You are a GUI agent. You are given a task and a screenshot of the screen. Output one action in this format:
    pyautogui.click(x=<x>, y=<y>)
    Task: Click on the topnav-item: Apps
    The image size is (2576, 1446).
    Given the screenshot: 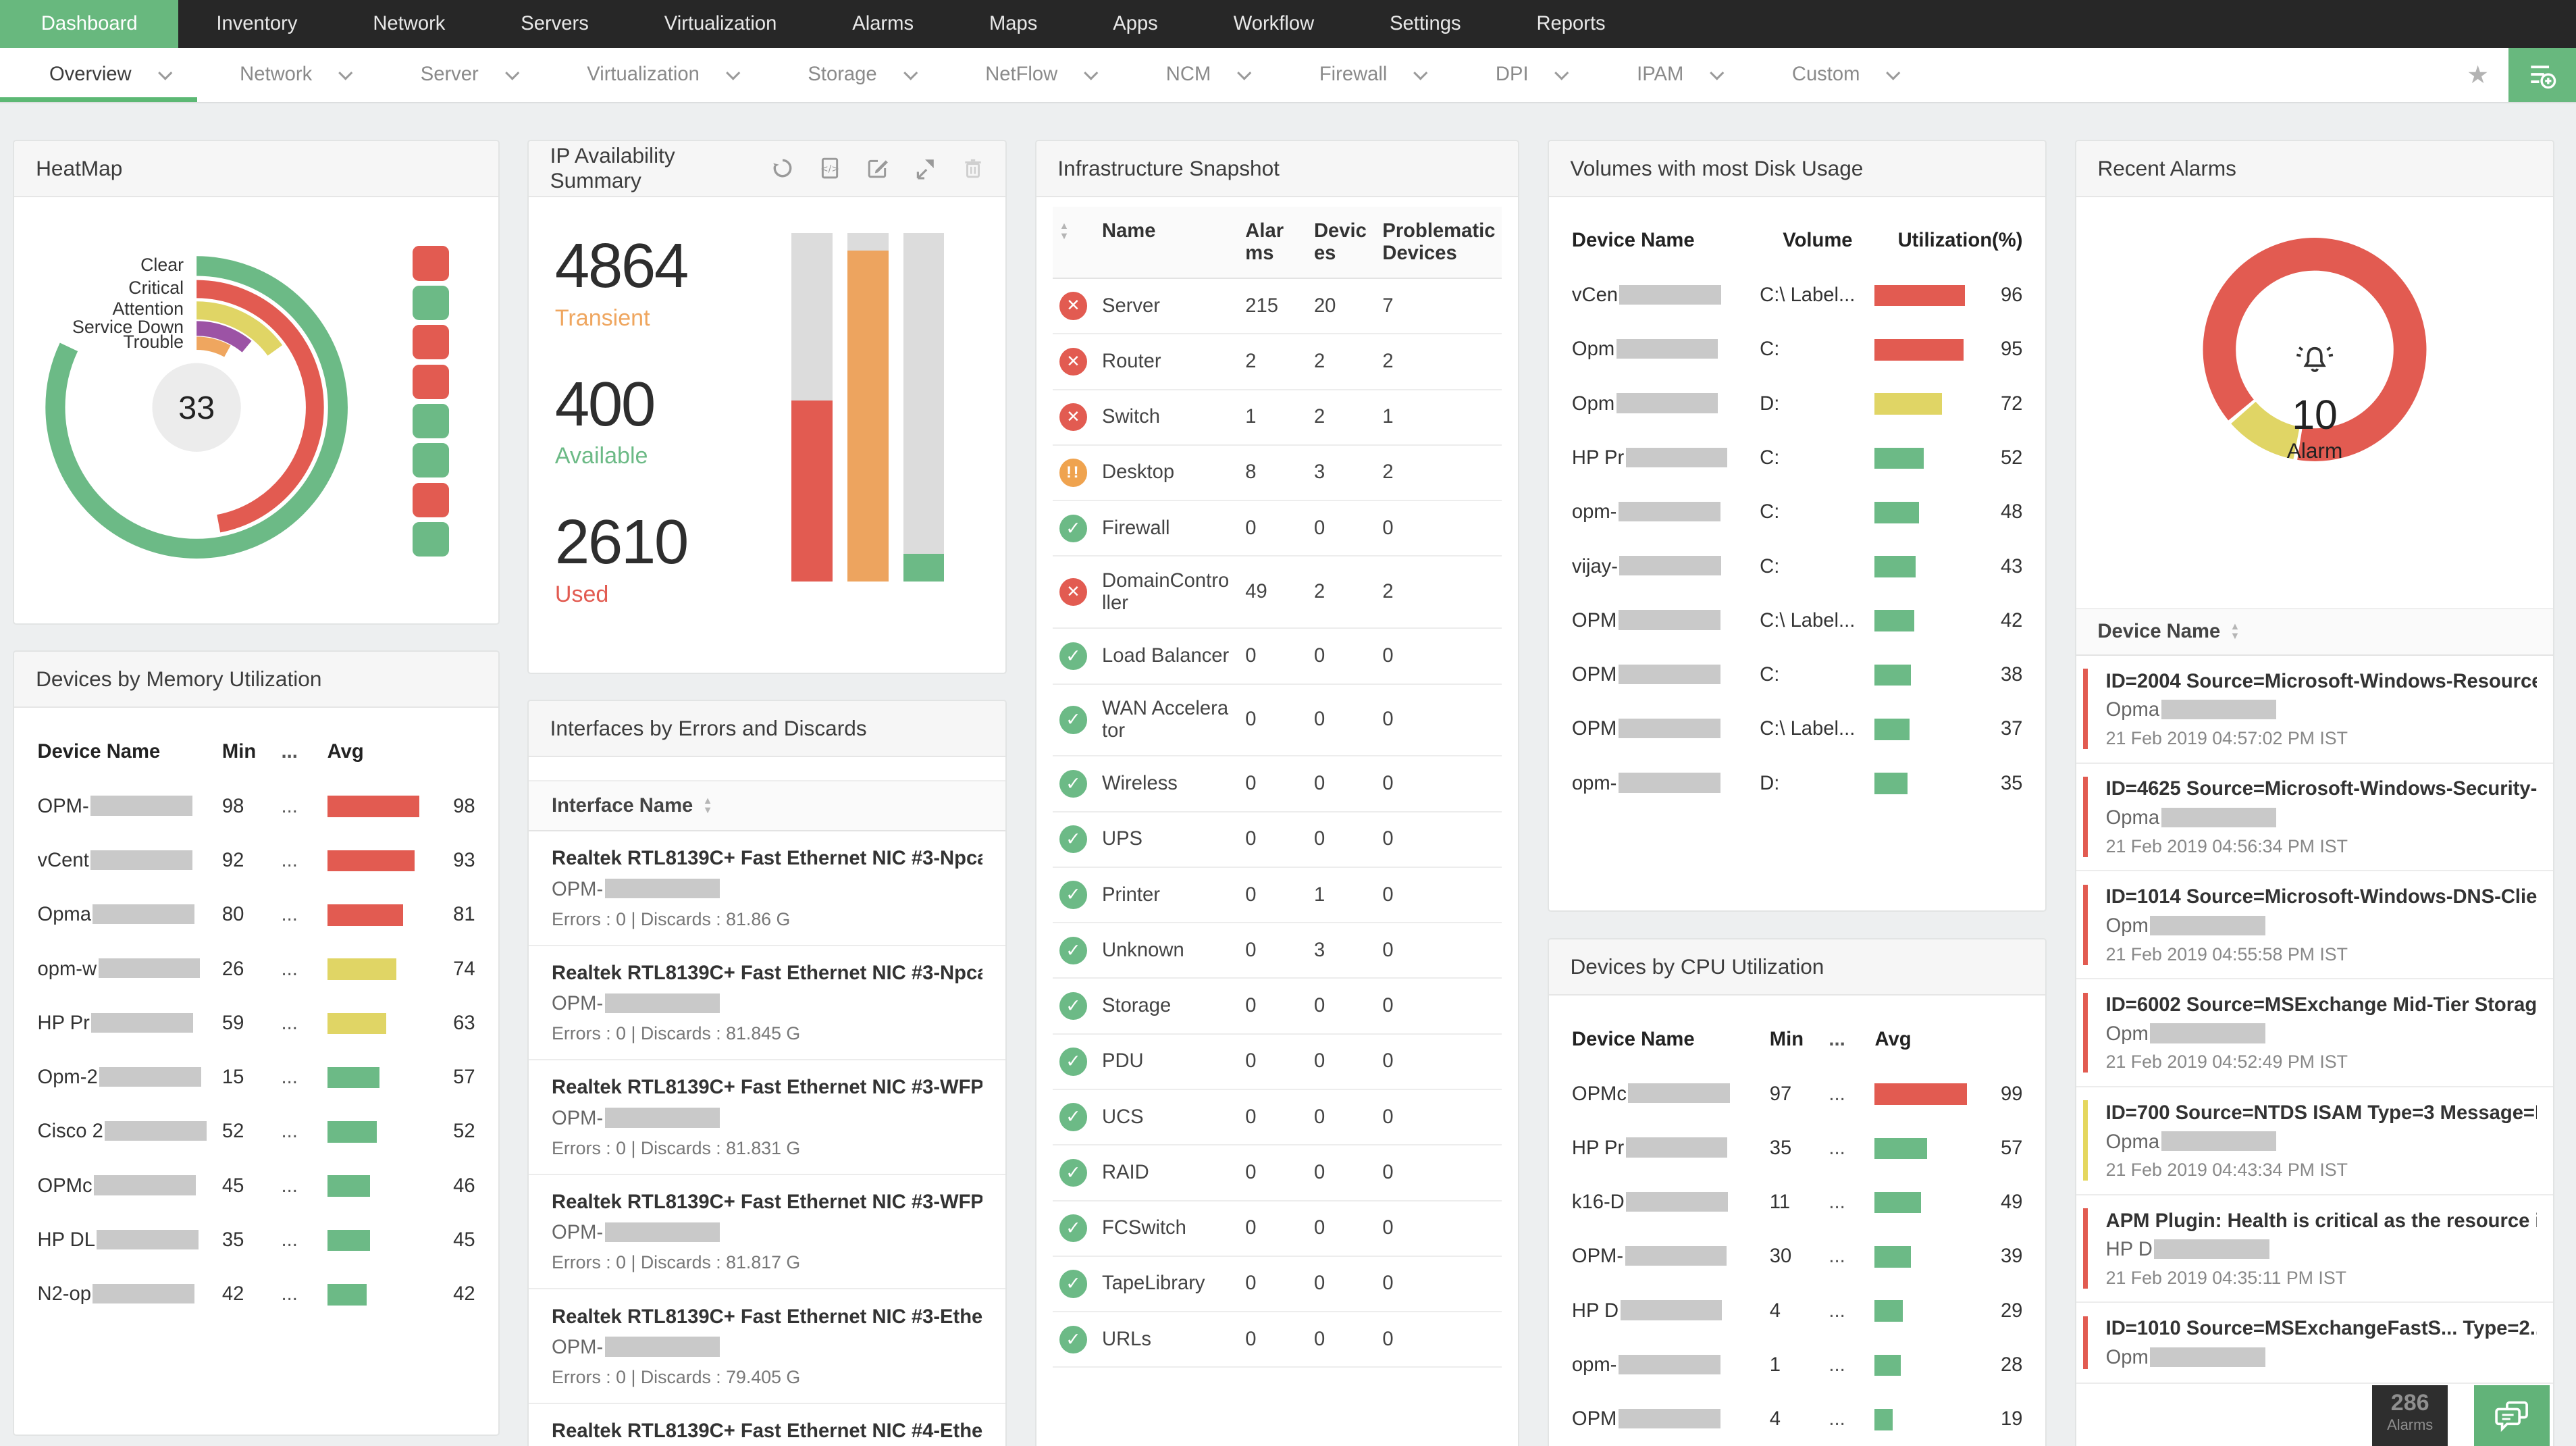 What is the action you would take?
    pyautogui.click(x=1135, y=24)
    